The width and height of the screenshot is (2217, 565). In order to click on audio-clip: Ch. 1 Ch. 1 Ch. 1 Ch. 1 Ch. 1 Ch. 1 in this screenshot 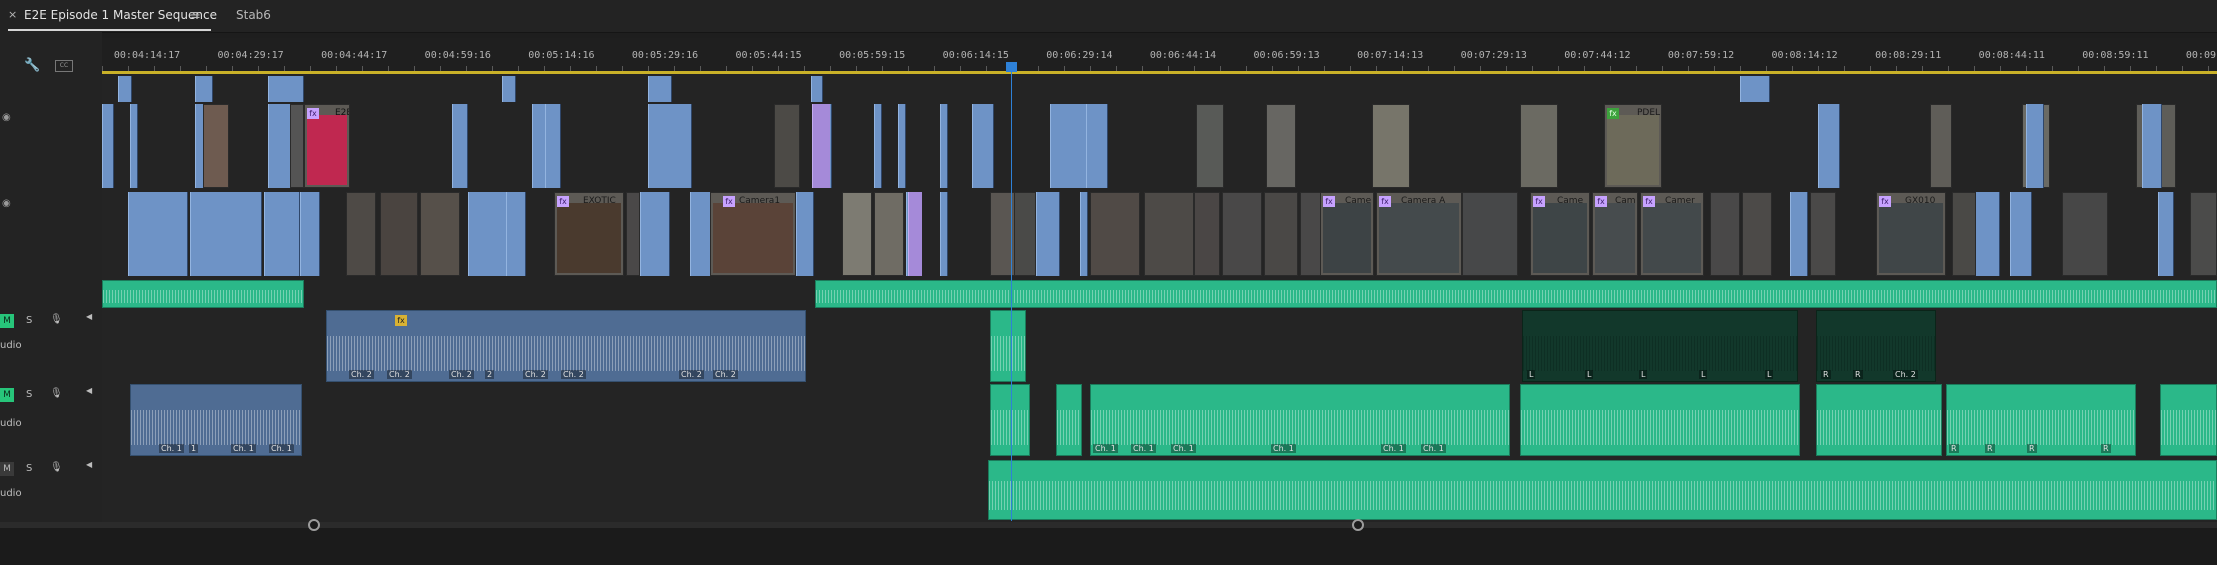, I will do `click(1300, 420)`.